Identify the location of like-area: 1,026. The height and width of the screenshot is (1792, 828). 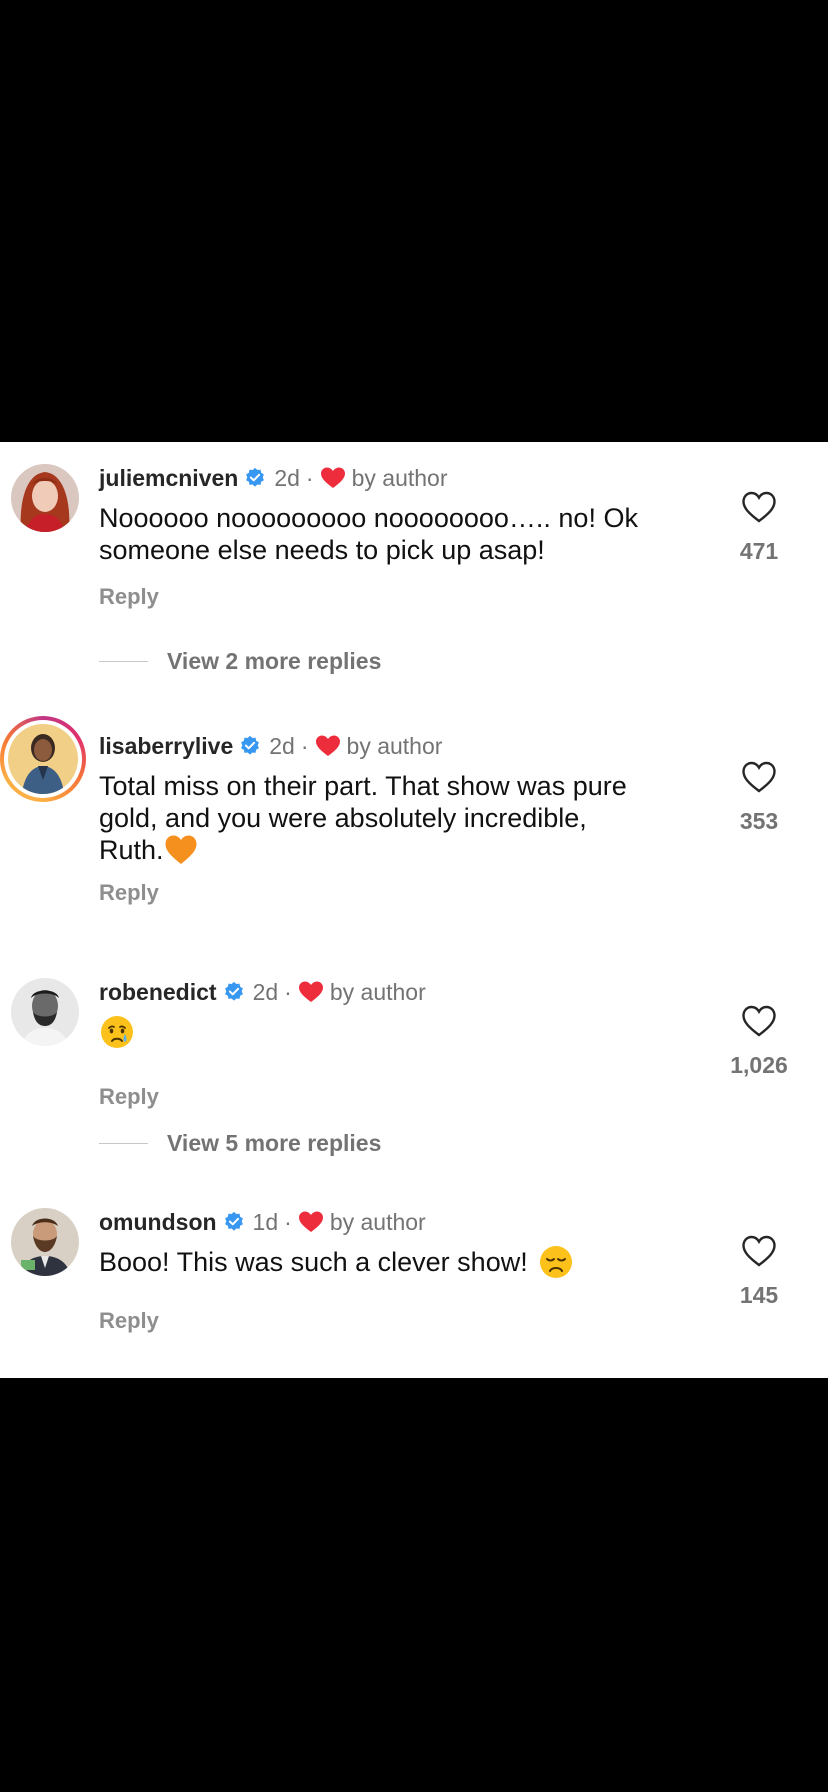
(759, 1041).